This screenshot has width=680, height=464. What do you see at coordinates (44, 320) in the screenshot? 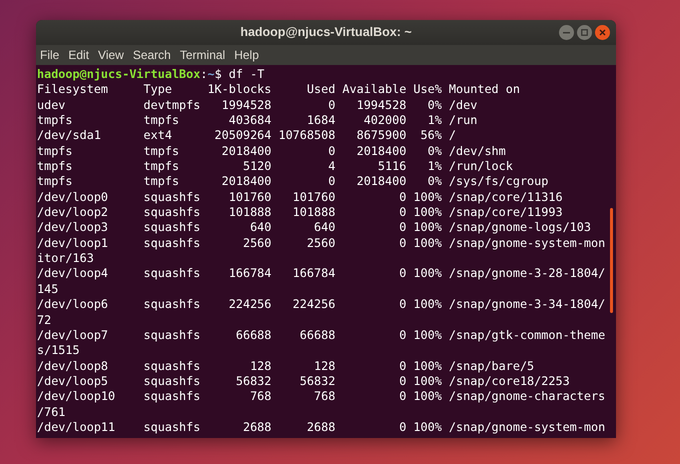
I see `output-line: 72` at bounding box center [44, 320].